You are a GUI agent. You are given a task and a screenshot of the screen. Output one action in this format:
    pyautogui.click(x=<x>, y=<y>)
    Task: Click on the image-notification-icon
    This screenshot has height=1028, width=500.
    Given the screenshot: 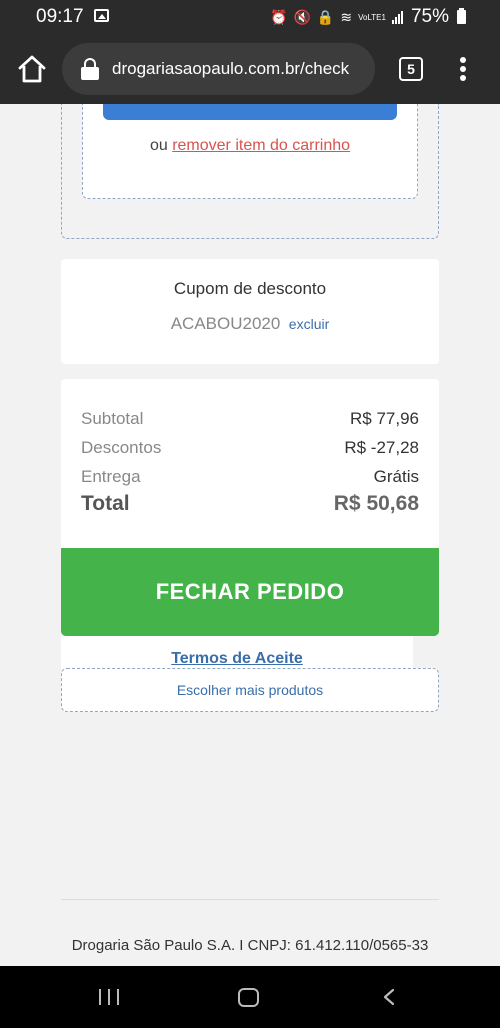 What is the action you would take?
    pyautogui.click(x=101, y=15)
    